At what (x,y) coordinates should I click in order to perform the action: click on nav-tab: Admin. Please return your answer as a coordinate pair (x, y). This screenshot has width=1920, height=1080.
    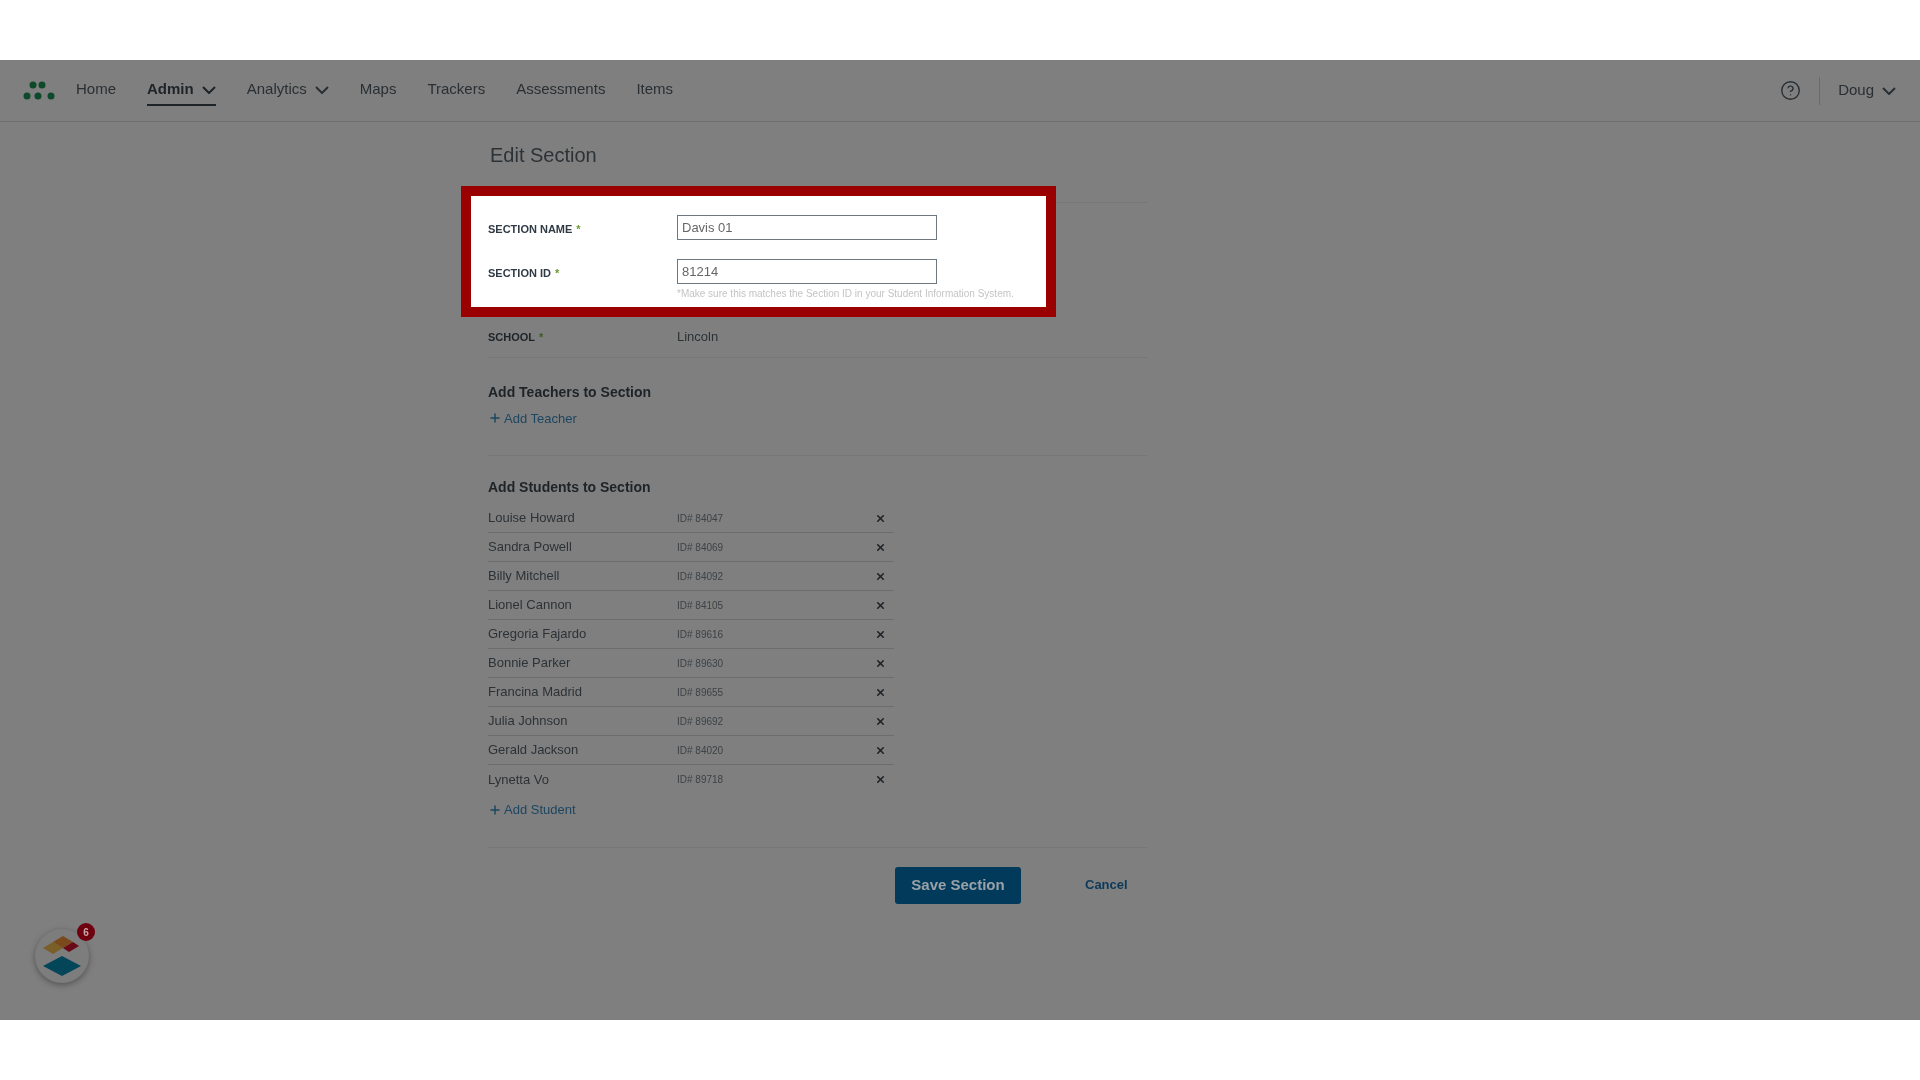
    Looking at the image, I should click on (181, 90).